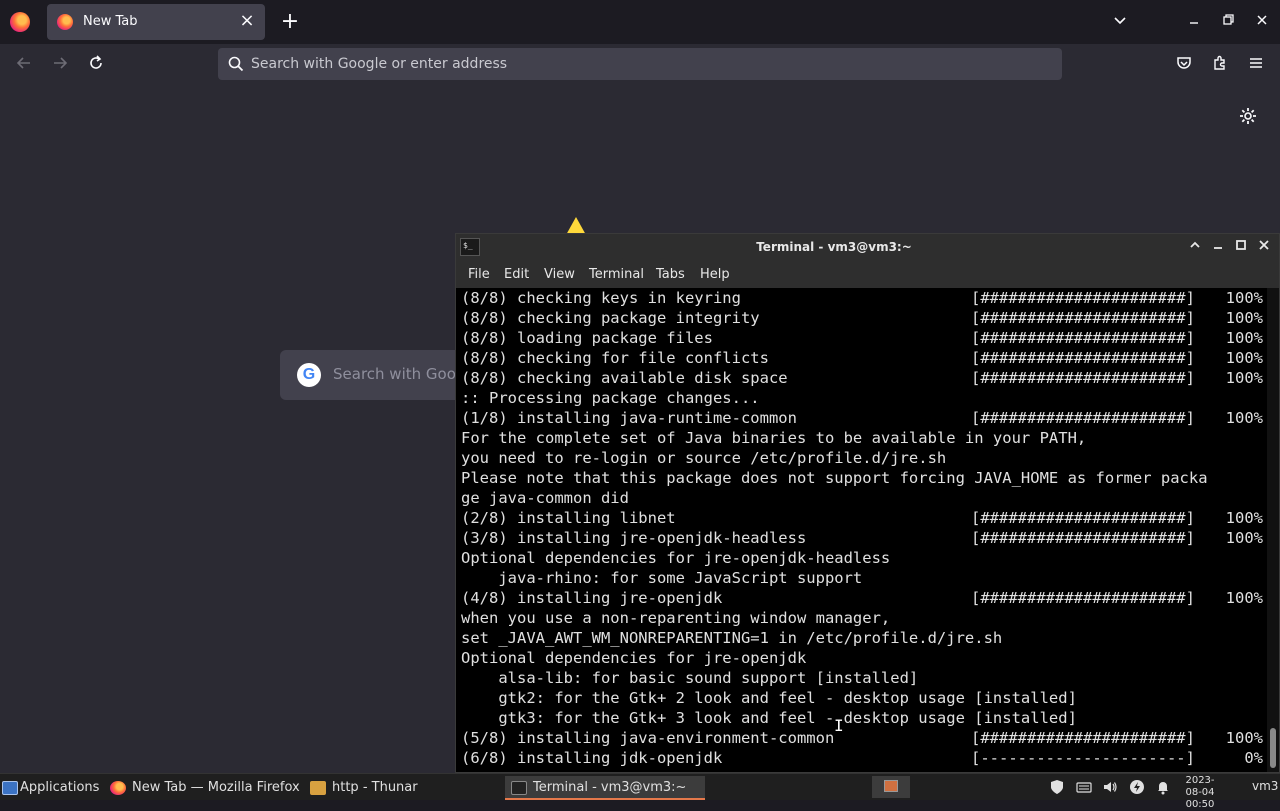 The image size is (1280, 811). Describe the element at coordinates (236, 64) in the screenshot. I see `search-icon` at that location.